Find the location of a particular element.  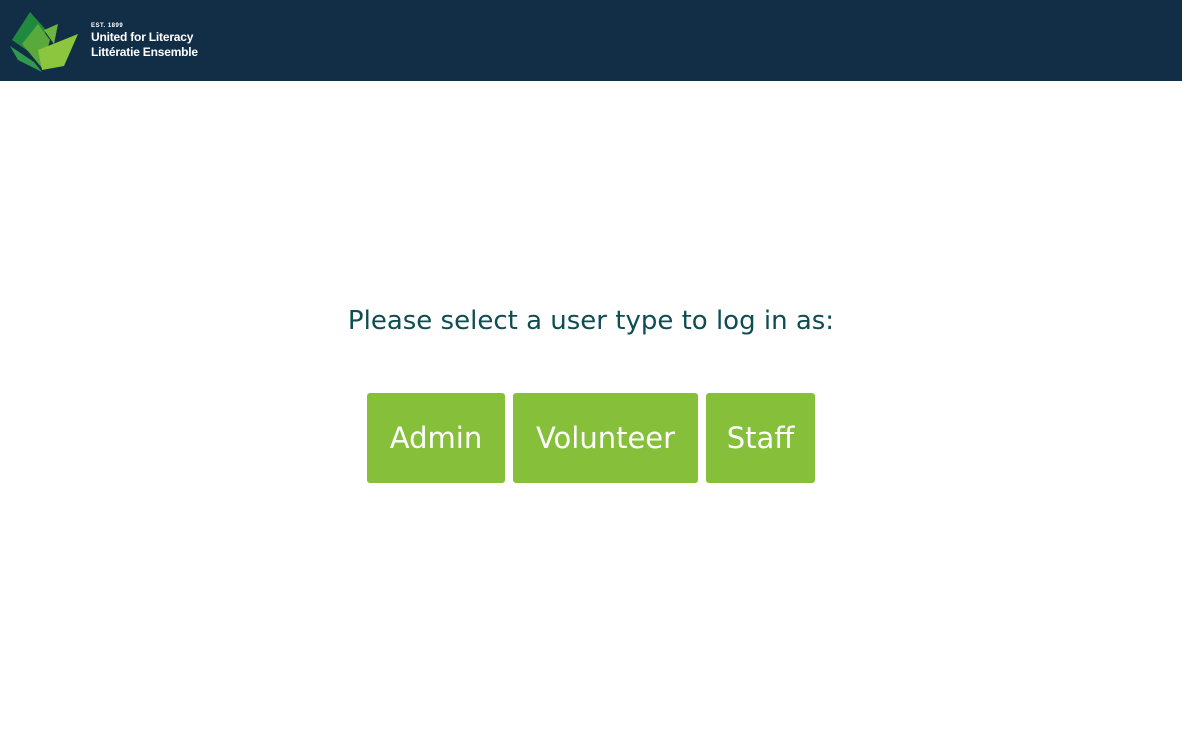

volunteer-button: Volunteer is located at coordinates (605, 438).